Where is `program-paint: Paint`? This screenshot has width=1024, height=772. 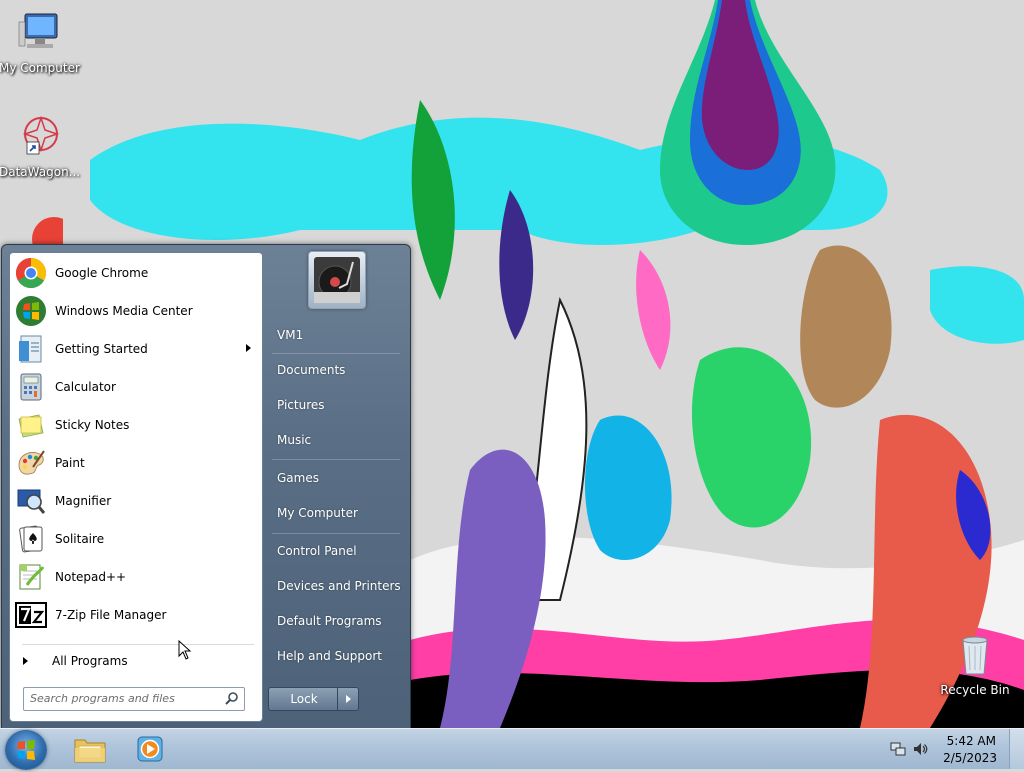
program-paint: Paint is located at coordinates (136, 463).